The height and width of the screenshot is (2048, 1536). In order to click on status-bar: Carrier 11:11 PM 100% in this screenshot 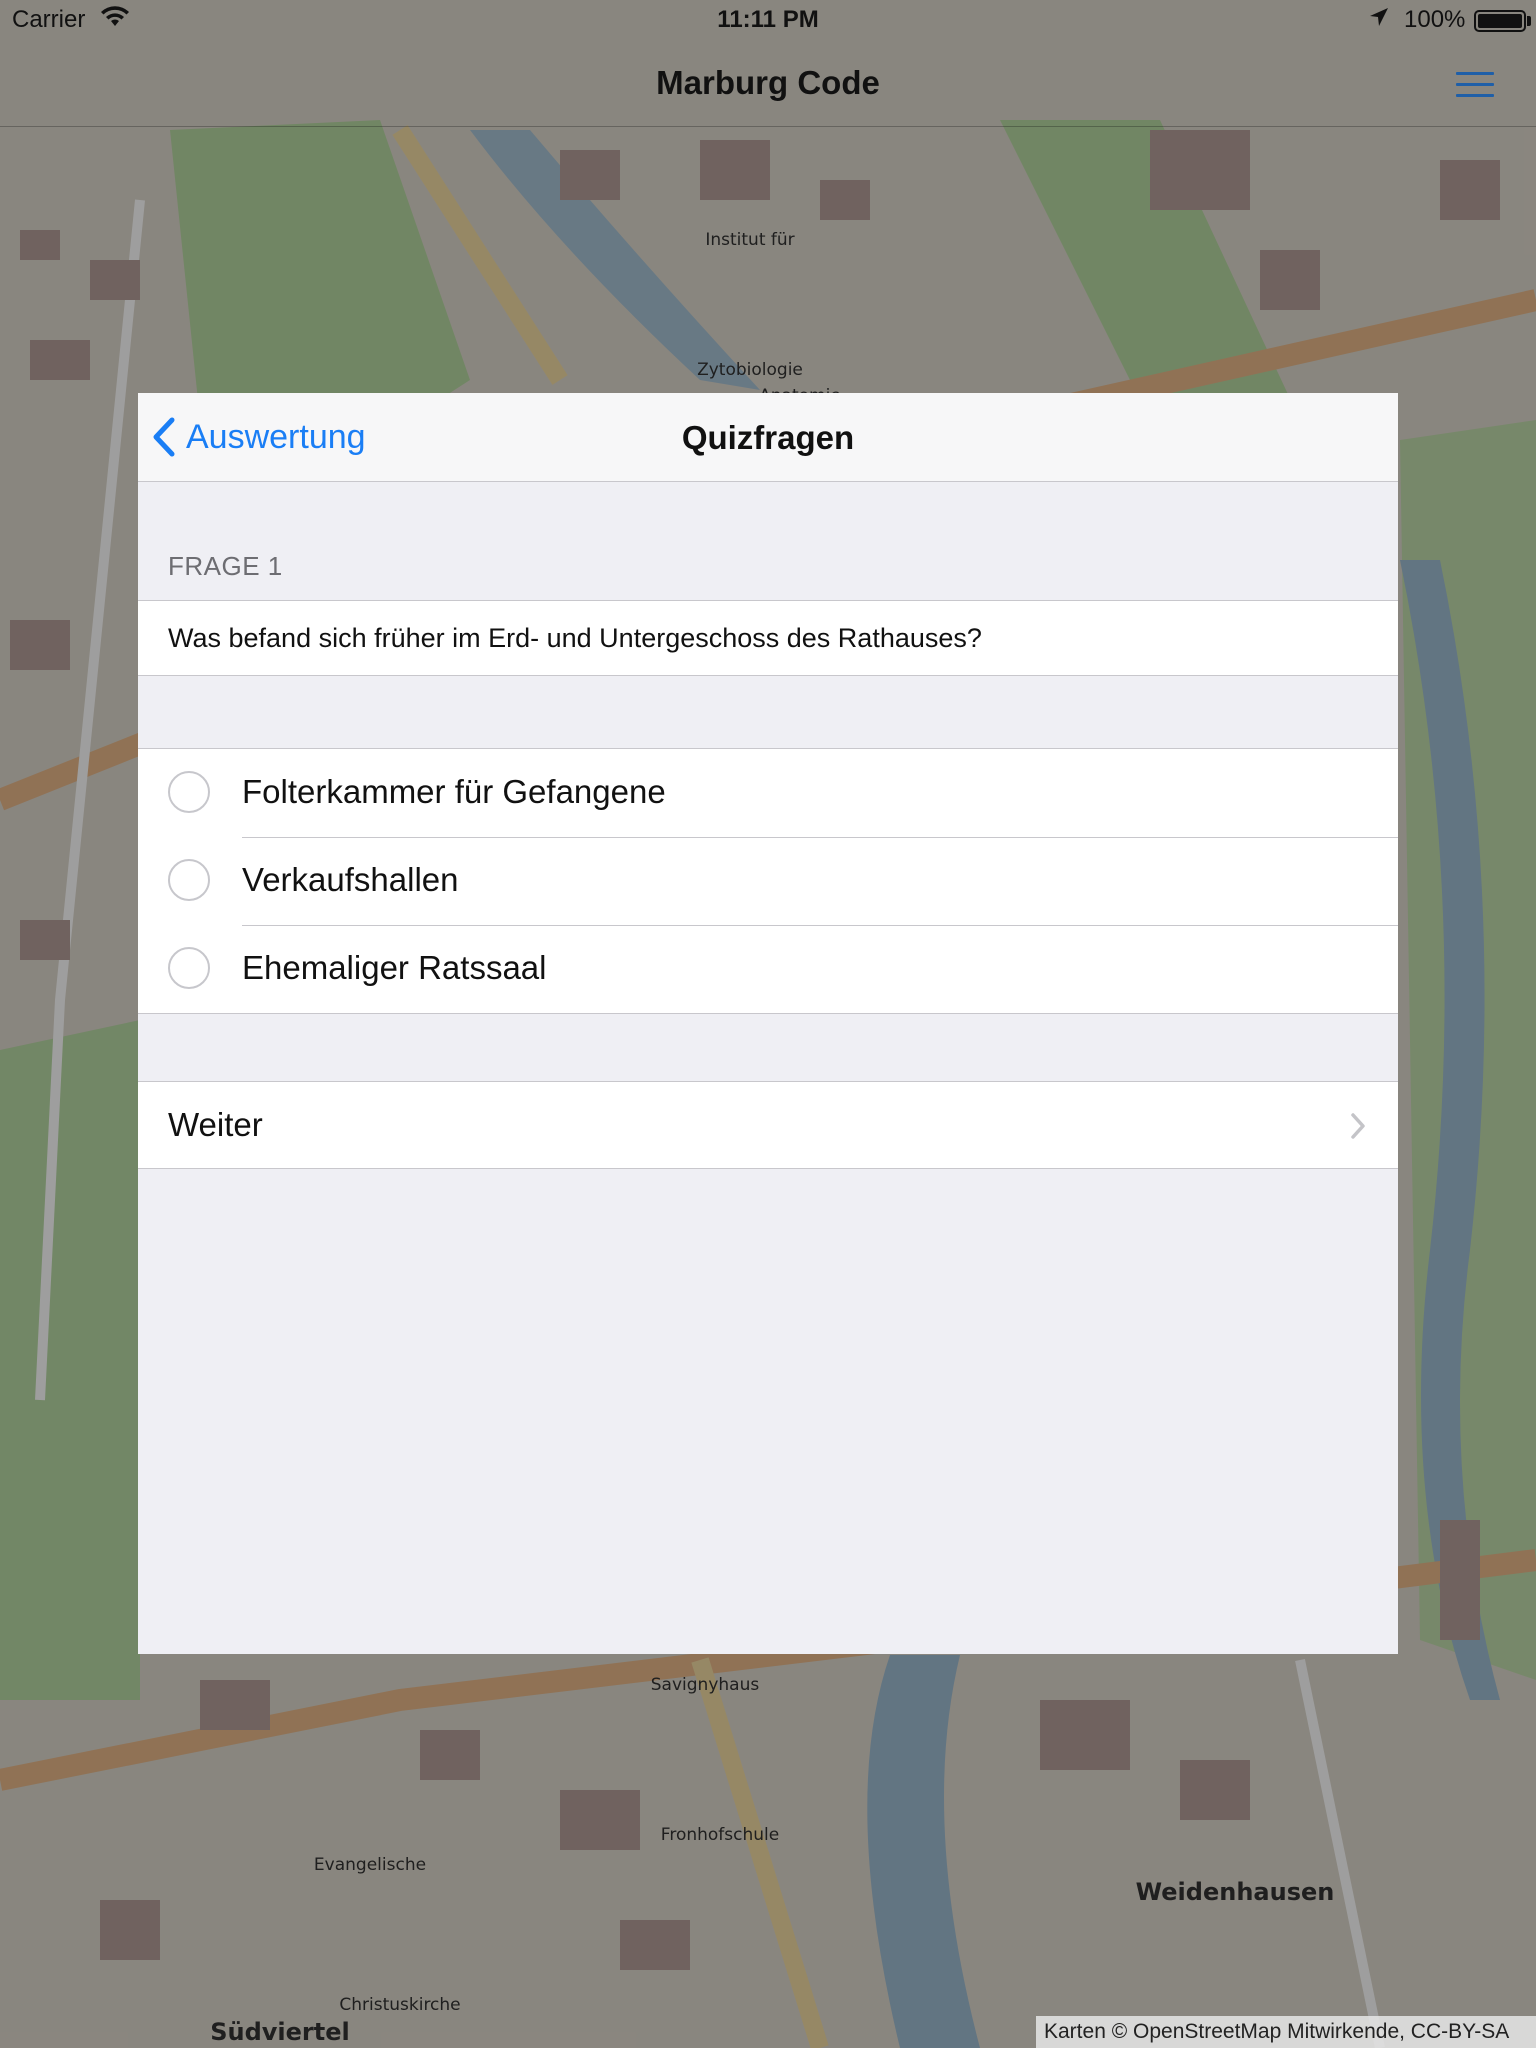, I will do `click(768, 21)`.